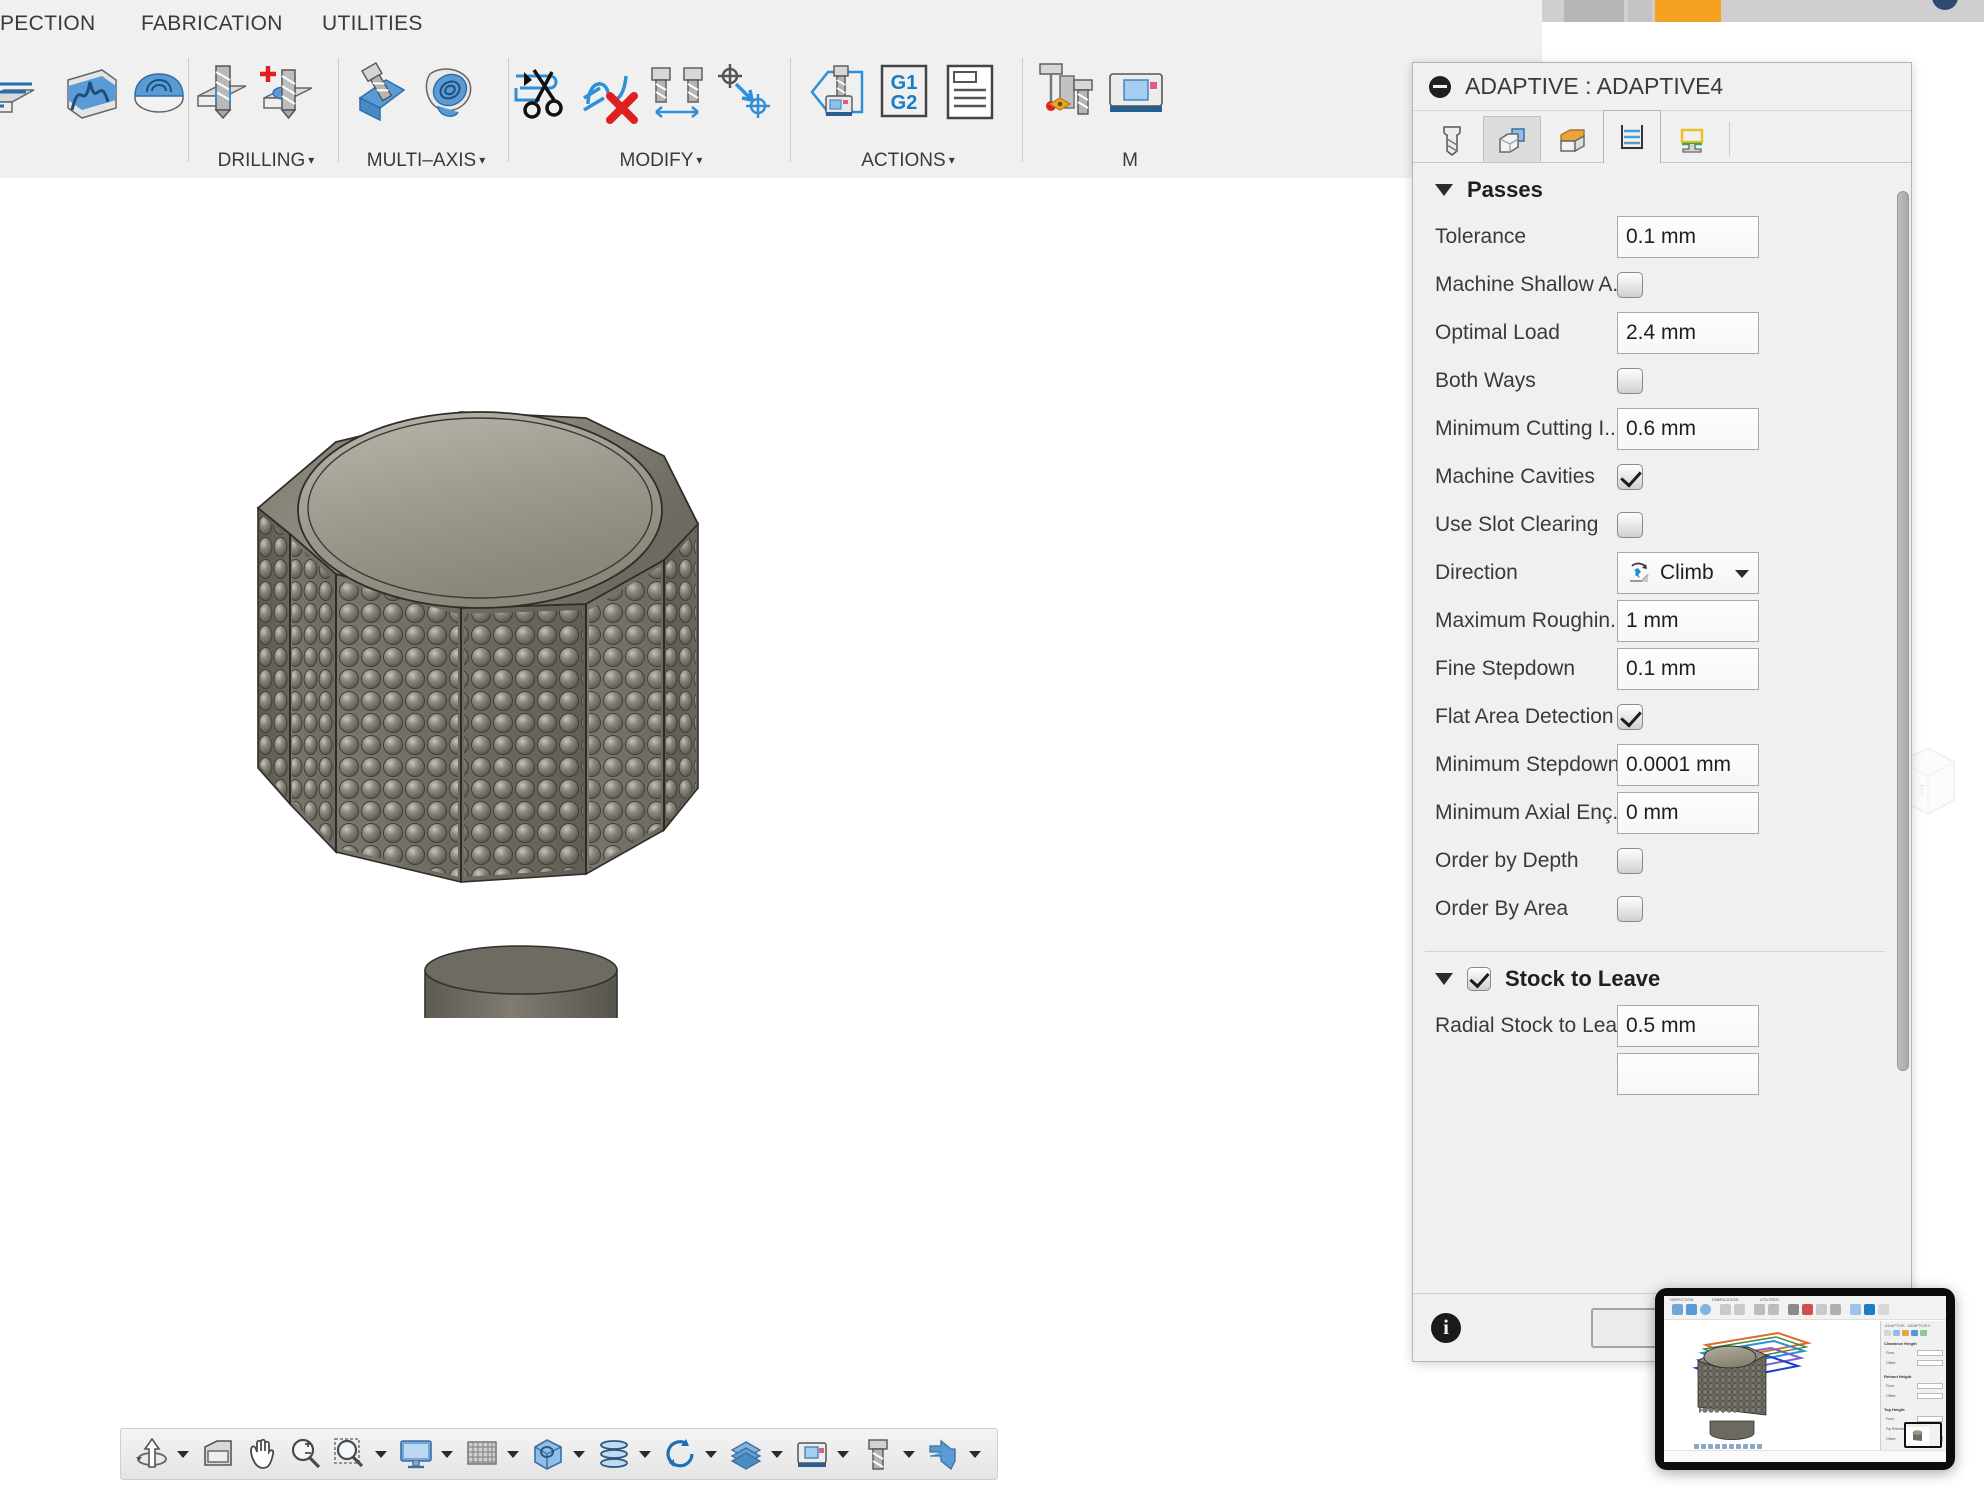 Image resolution: width=1984 pixels, height=1490 pixels. I want to click on info-icon: i, so click(1446, 1327).